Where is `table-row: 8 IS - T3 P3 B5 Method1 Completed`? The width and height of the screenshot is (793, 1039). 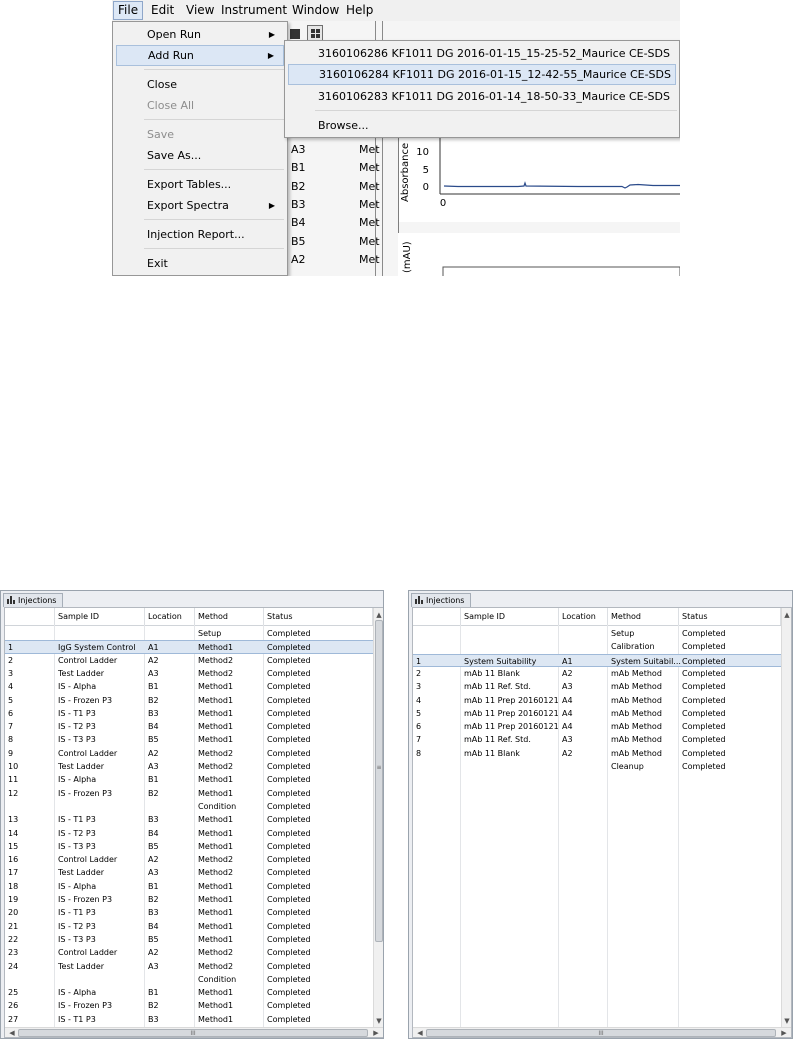 table-row: 8 IS - T3 P3 B5 Method1 Completed is located at coordinates (189, 739).